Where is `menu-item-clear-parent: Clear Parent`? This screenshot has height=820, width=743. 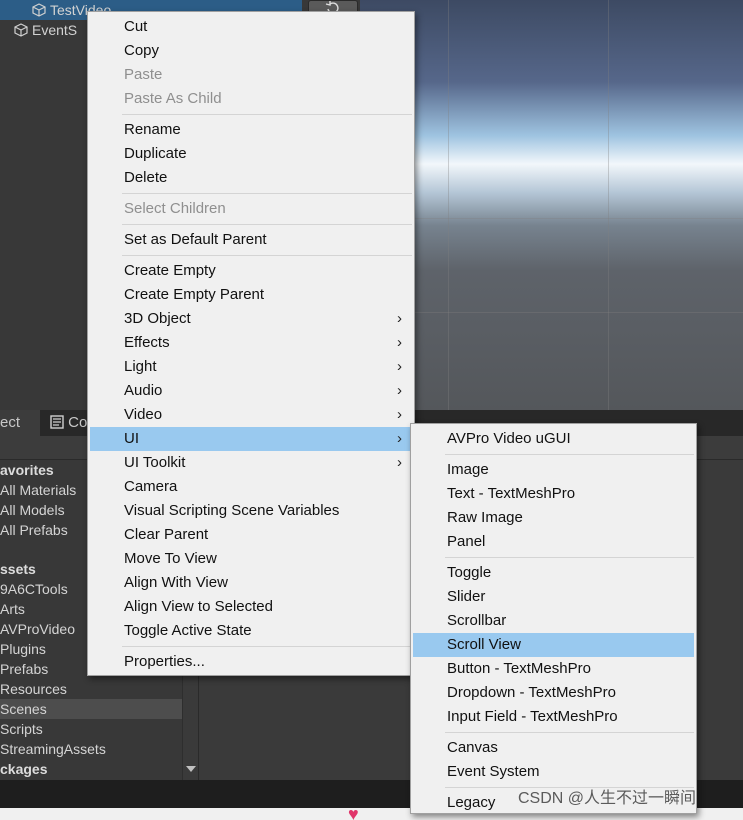
menu-item-clear-parent: Clear Parent is located at coordinates (251, 535).